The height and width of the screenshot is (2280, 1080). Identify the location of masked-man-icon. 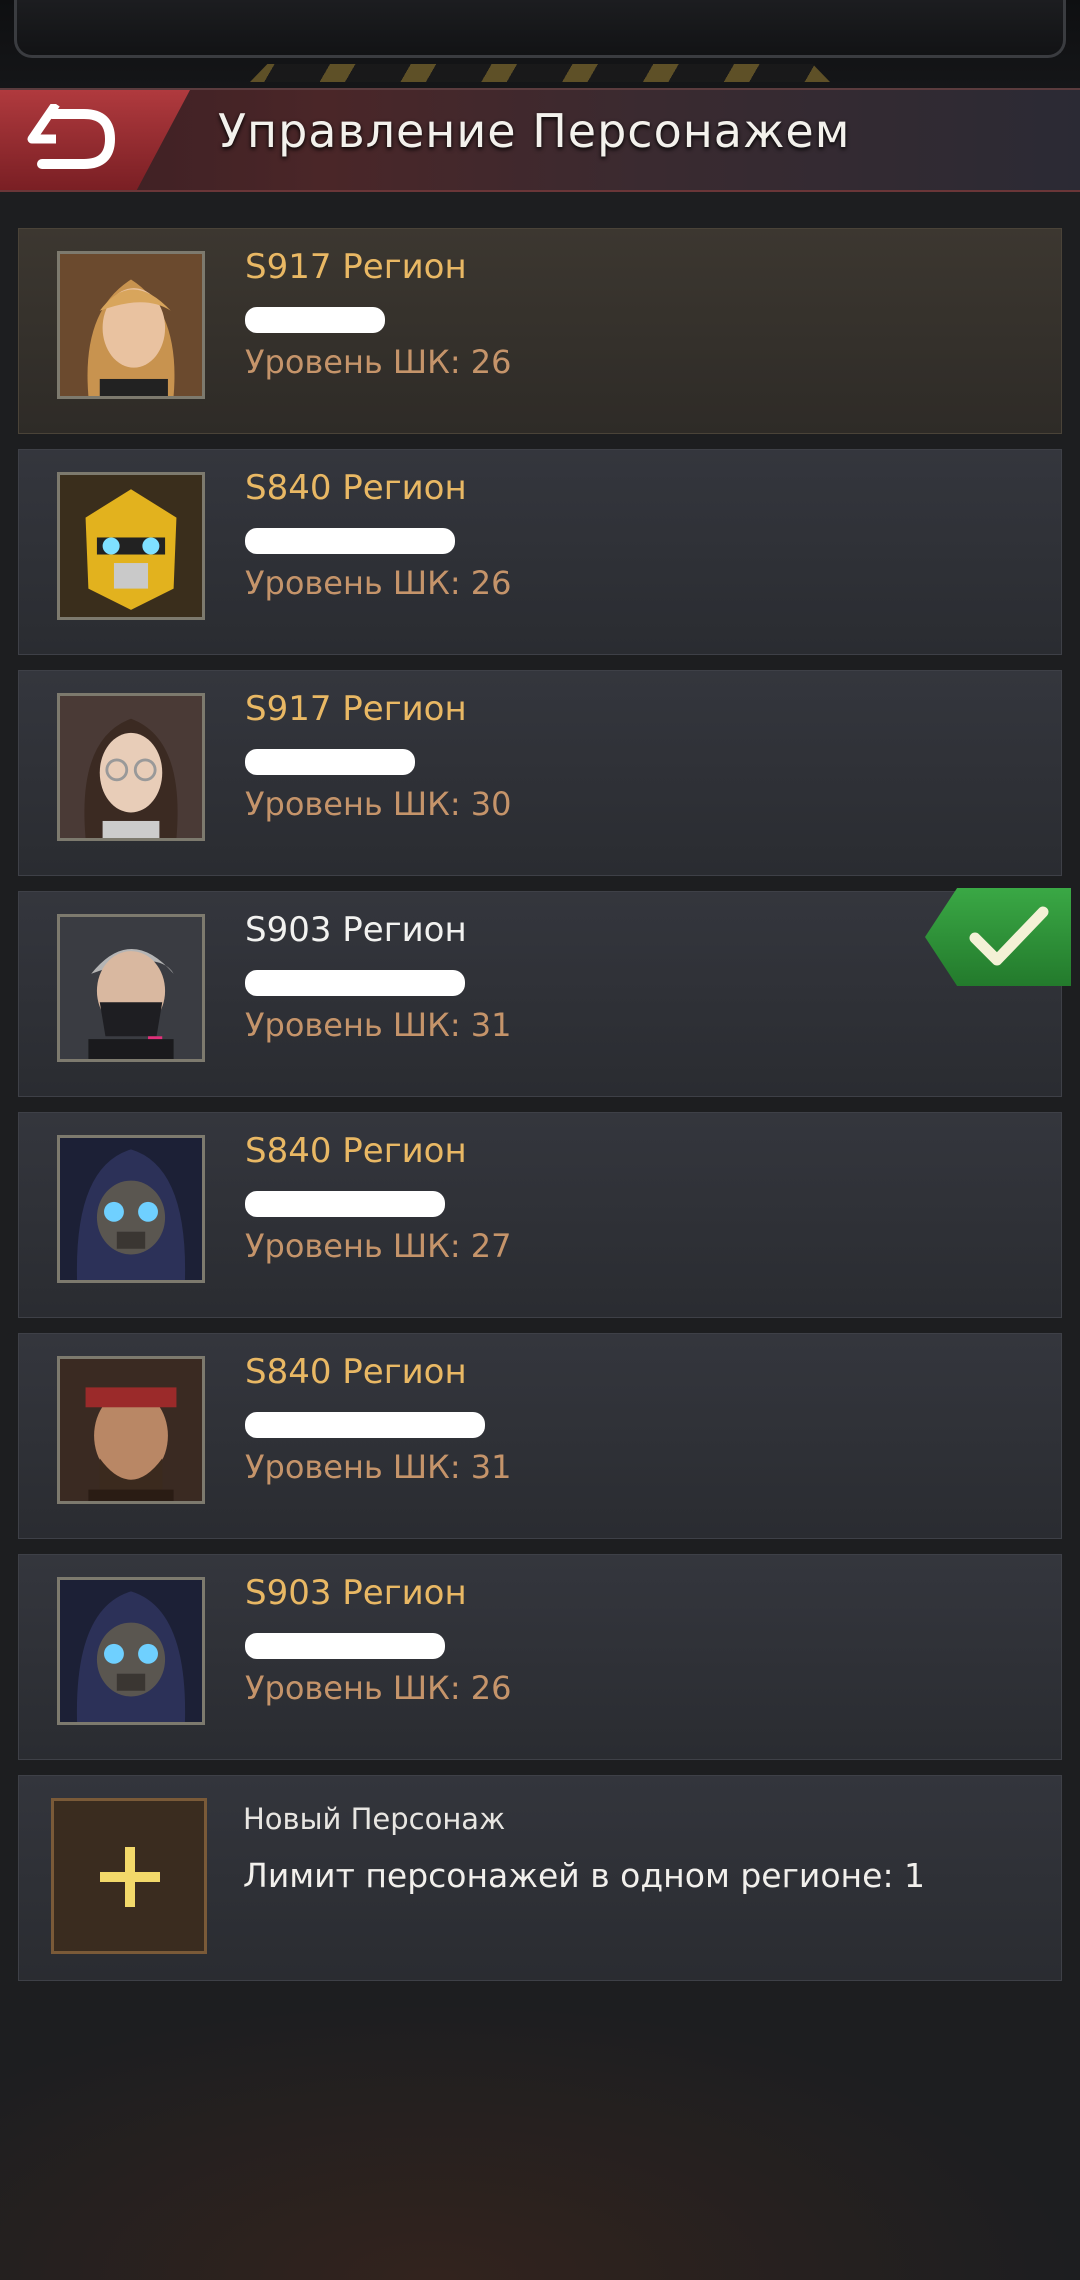
(131, 988).